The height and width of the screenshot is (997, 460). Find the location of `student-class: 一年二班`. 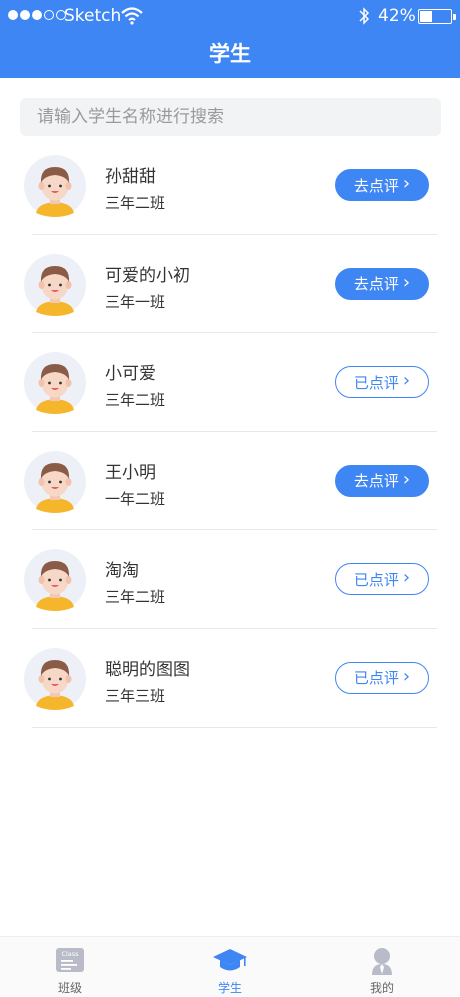

student-class: 一年二班 is located at coordinates (135, 498).